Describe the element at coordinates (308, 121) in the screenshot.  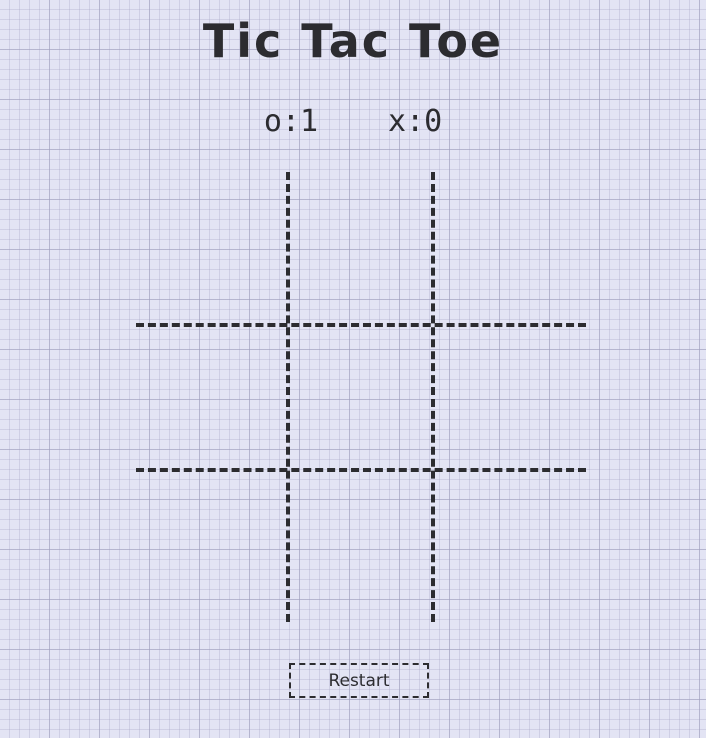
I see `score-o-value: 1` at that location.